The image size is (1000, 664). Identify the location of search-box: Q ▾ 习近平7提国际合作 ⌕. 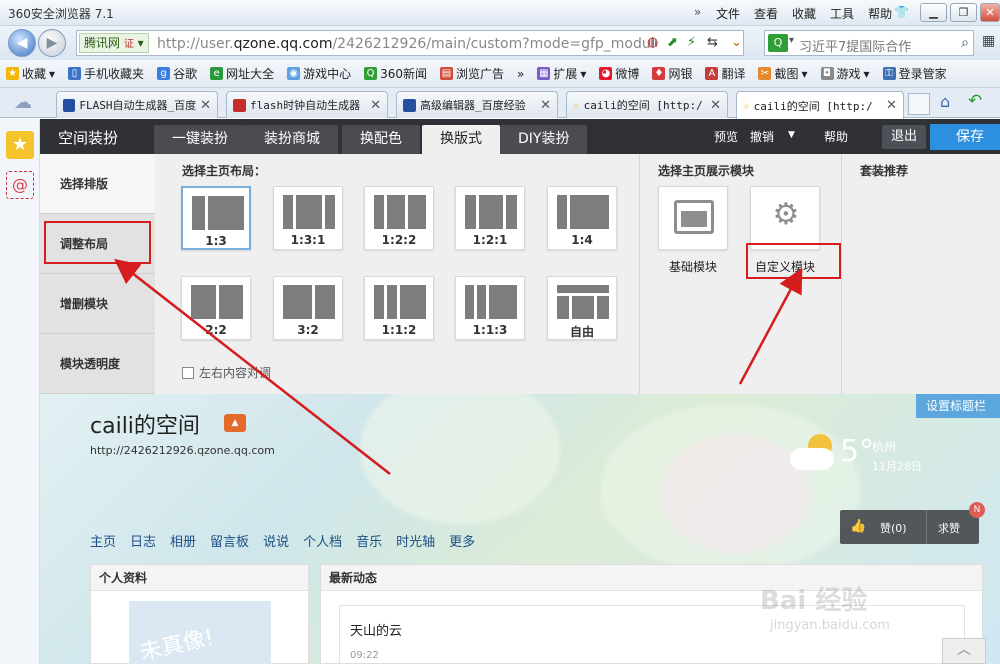
(869, 43).